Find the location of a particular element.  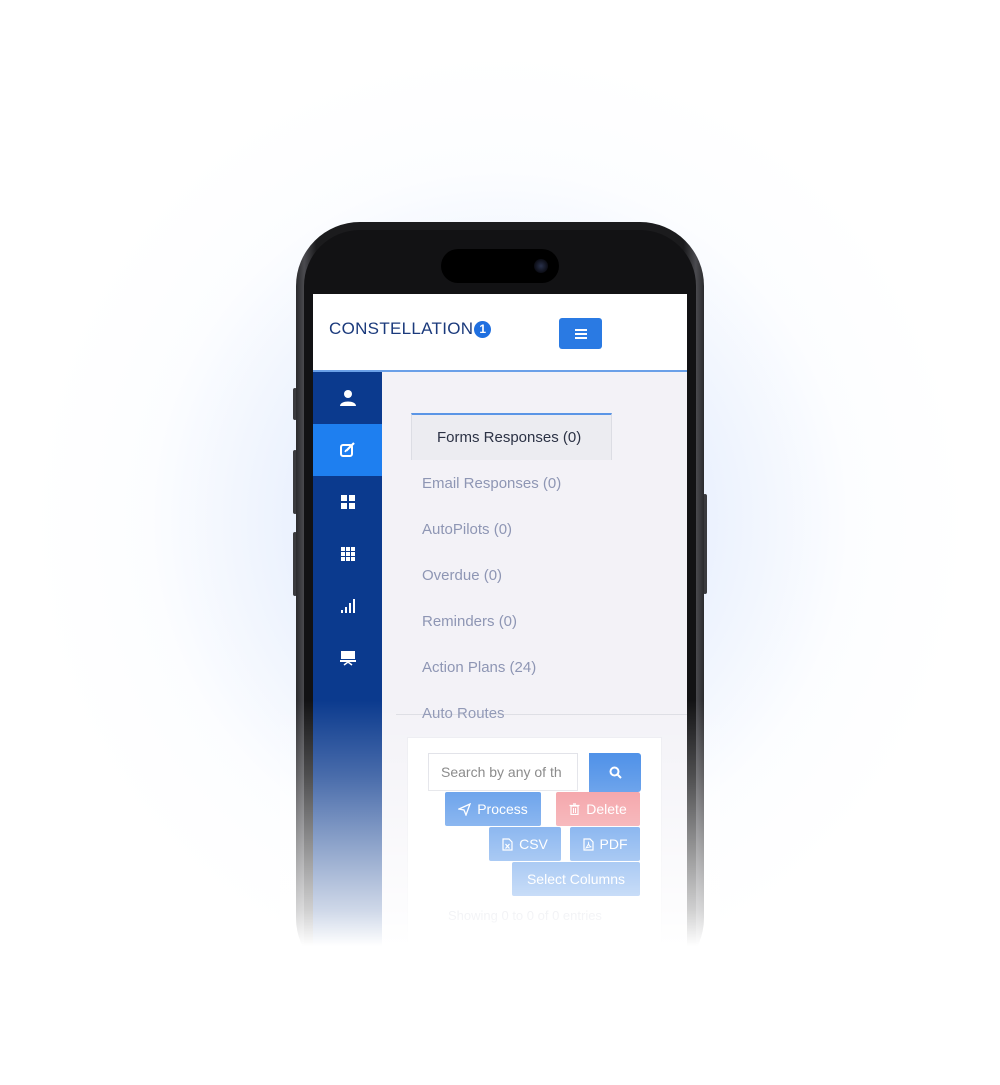

sidebar is located at coordinates (347, 663).